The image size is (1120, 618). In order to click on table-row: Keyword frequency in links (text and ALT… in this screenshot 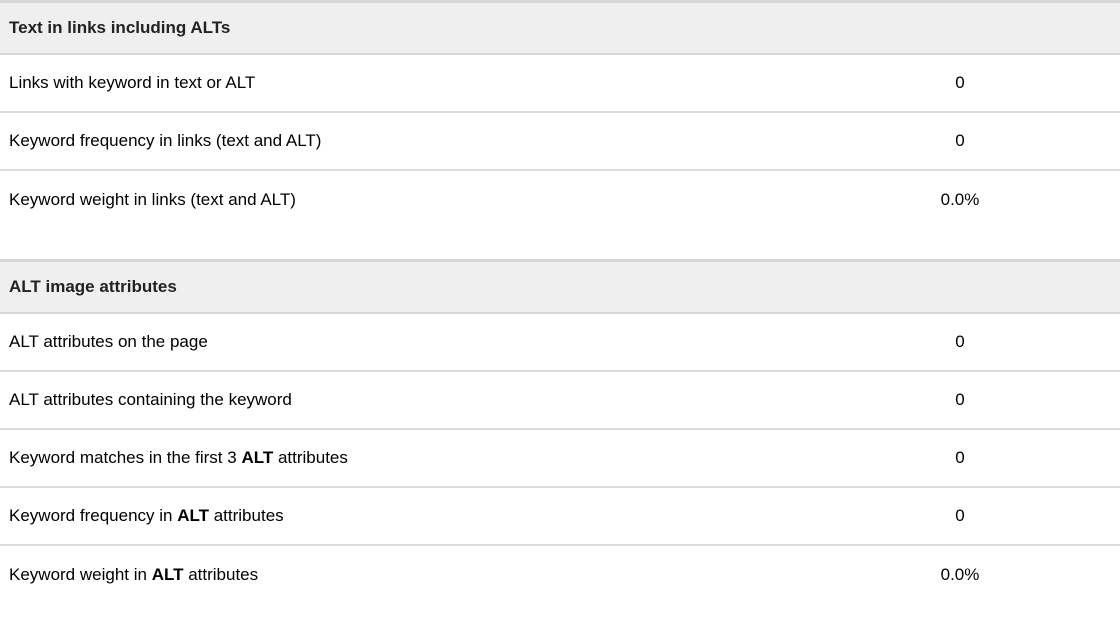, I will do `click(560, 142)`.